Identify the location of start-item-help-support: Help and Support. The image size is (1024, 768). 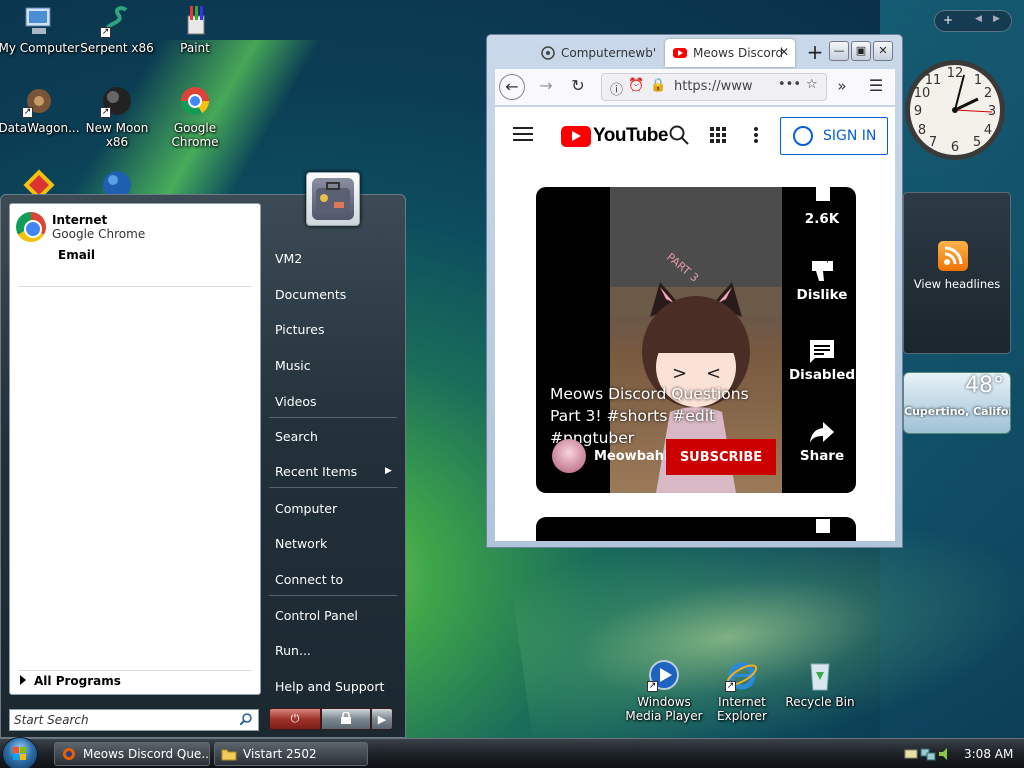
(329, 686).